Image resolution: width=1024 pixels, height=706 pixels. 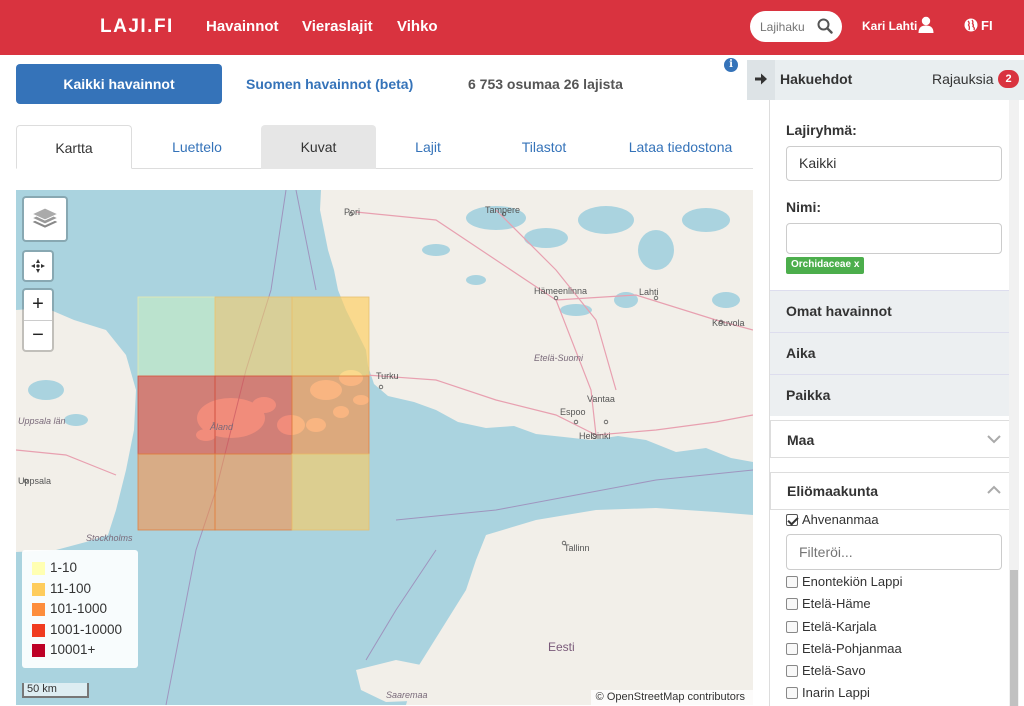 What do you see at coordinates (852, 581) in the screenshot?
I see `checkbox-label: Enontekiön Lappi` at bounding box center [852, 581].